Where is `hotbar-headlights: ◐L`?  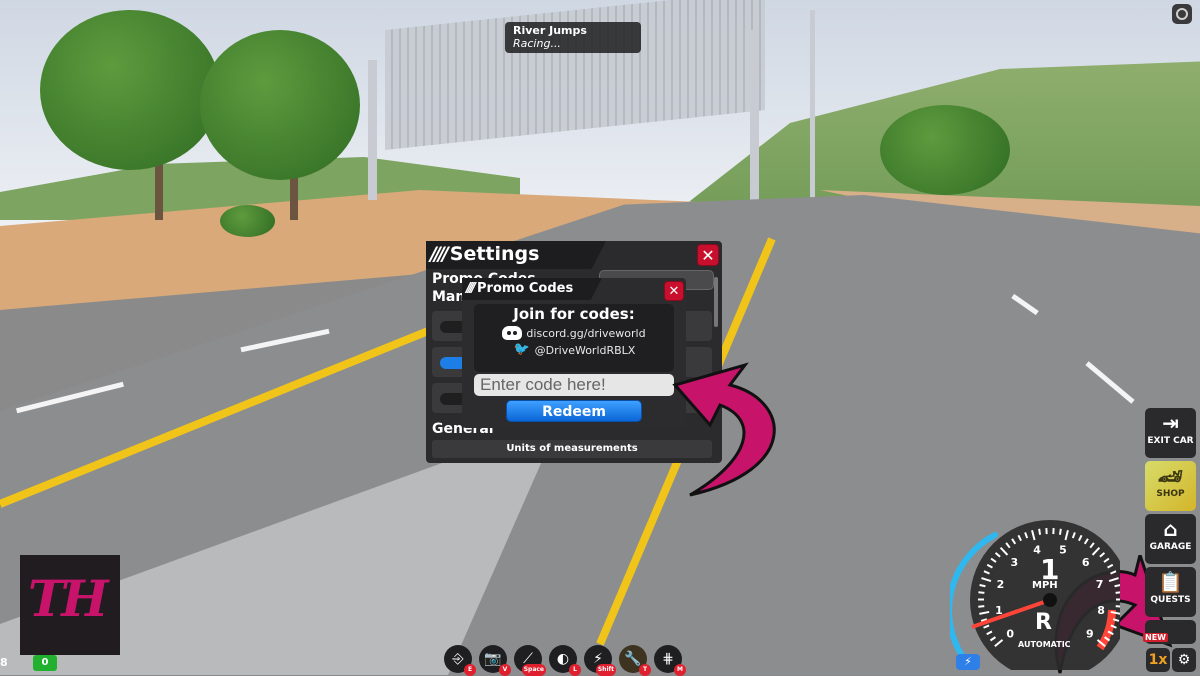
hotbar-headlights: ◐L is located at coordinates (563, 659).